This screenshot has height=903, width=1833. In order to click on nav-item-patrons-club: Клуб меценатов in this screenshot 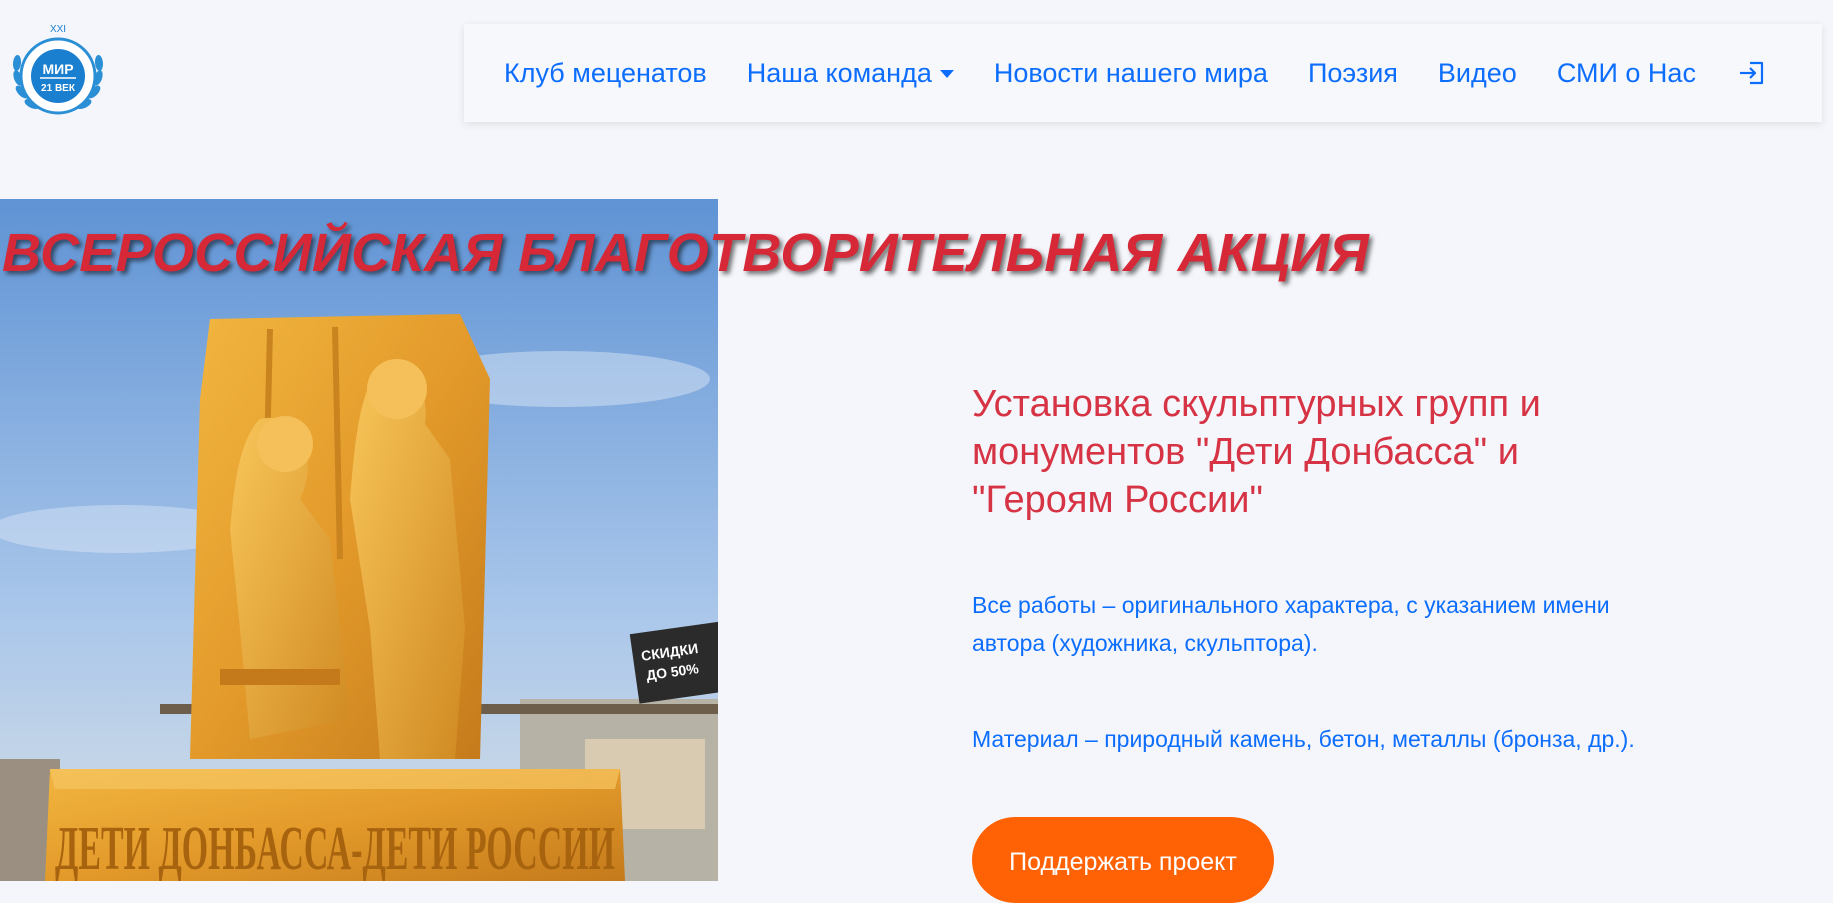, I will do `click(605, 73)`.